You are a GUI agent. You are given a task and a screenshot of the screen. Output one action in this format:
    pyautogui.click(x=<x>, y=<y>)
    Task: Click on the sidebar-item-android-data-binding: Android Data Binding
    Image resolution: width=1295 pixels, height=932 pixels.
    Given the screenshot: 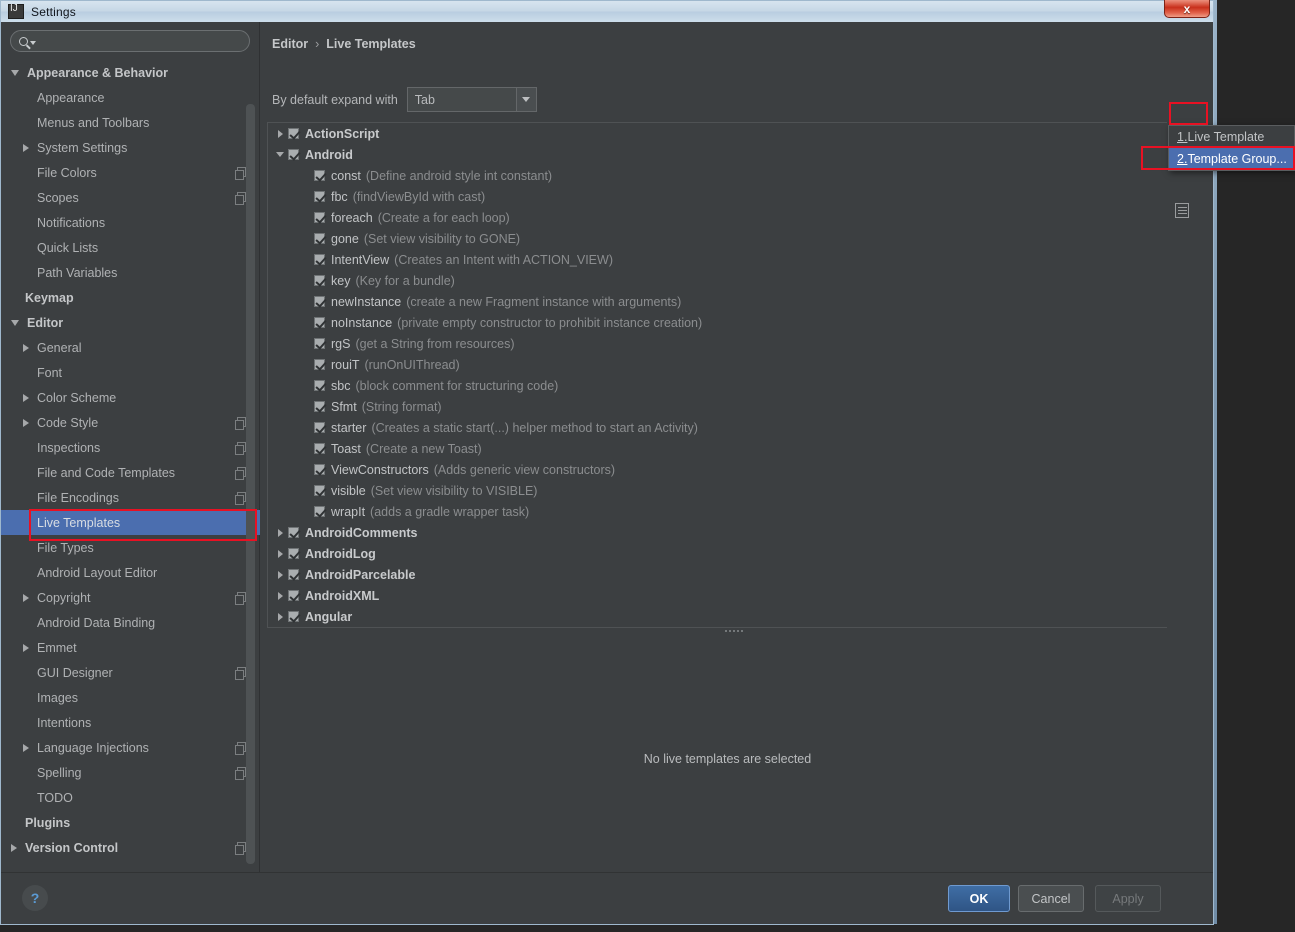 What is the action you would take?
    pyautogui.click(x=130, y=622)
    